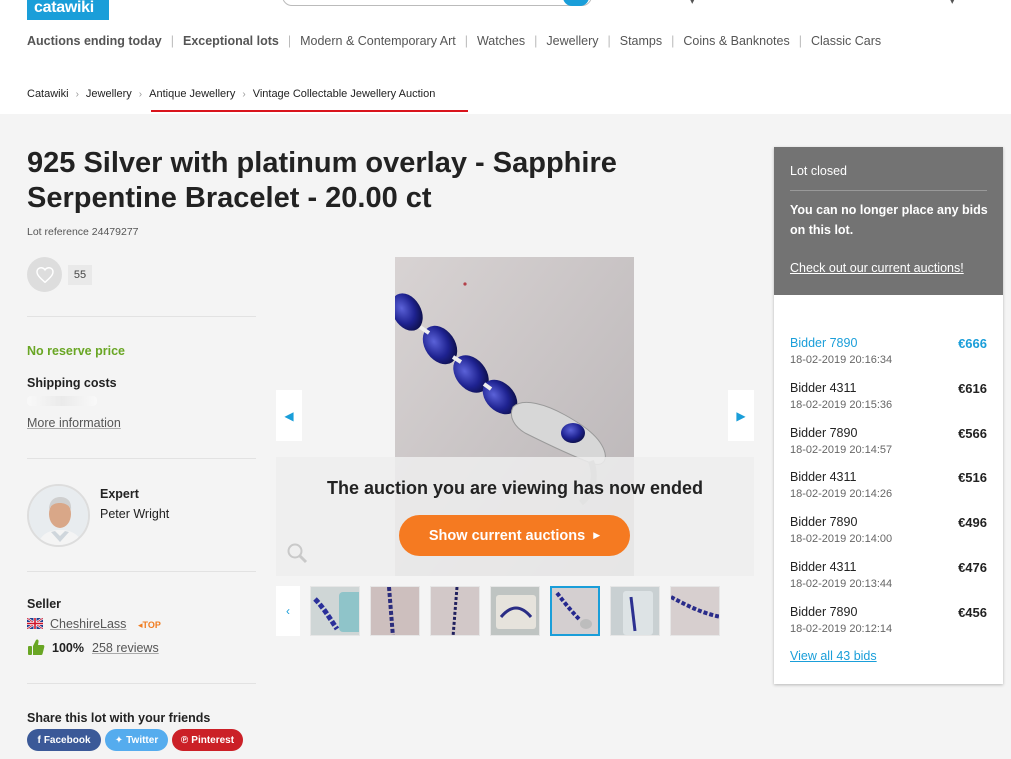  What do you see at coordinates (344, 94) in the screenshot?
I see `breadcrumb-vintage-auction: Vintage Collectable Jewellery Auction` at bounding box center [344, 94].